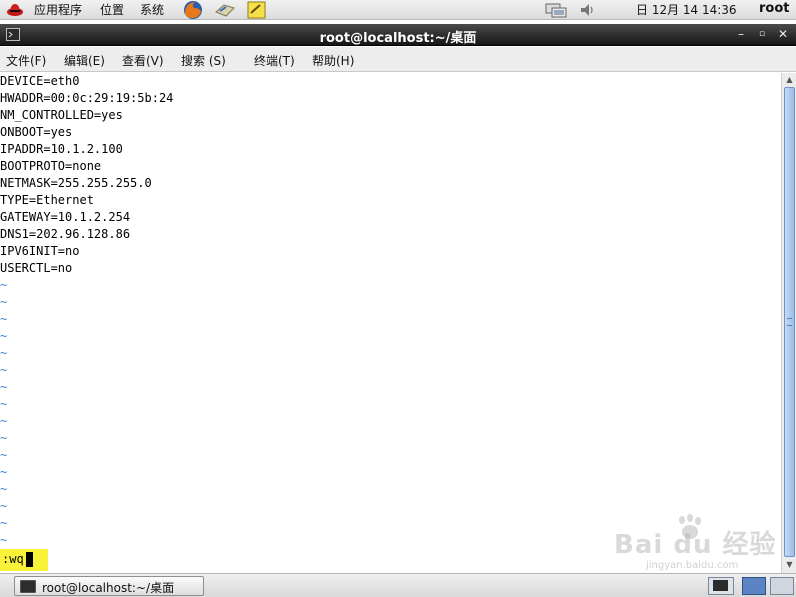  Describe the element at coordinates (398, 585) in the screenshot. I see `taskbar: root@localhost:~/桌面` at that location.